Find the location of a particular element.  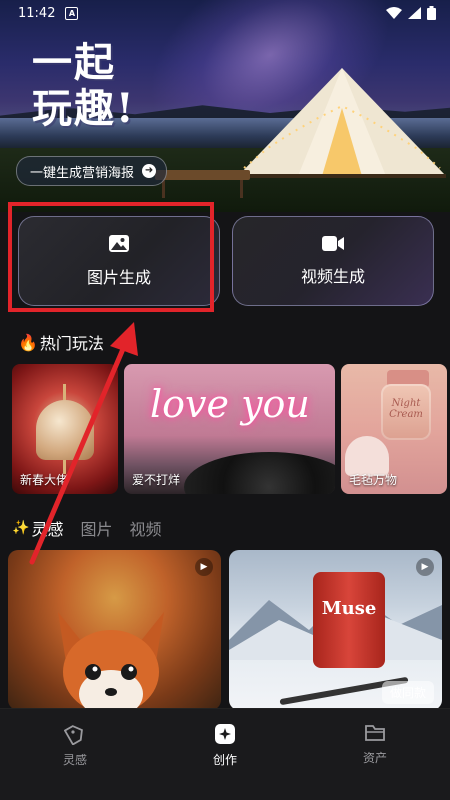

sparkle-icon is located at coordinates (225, 734).